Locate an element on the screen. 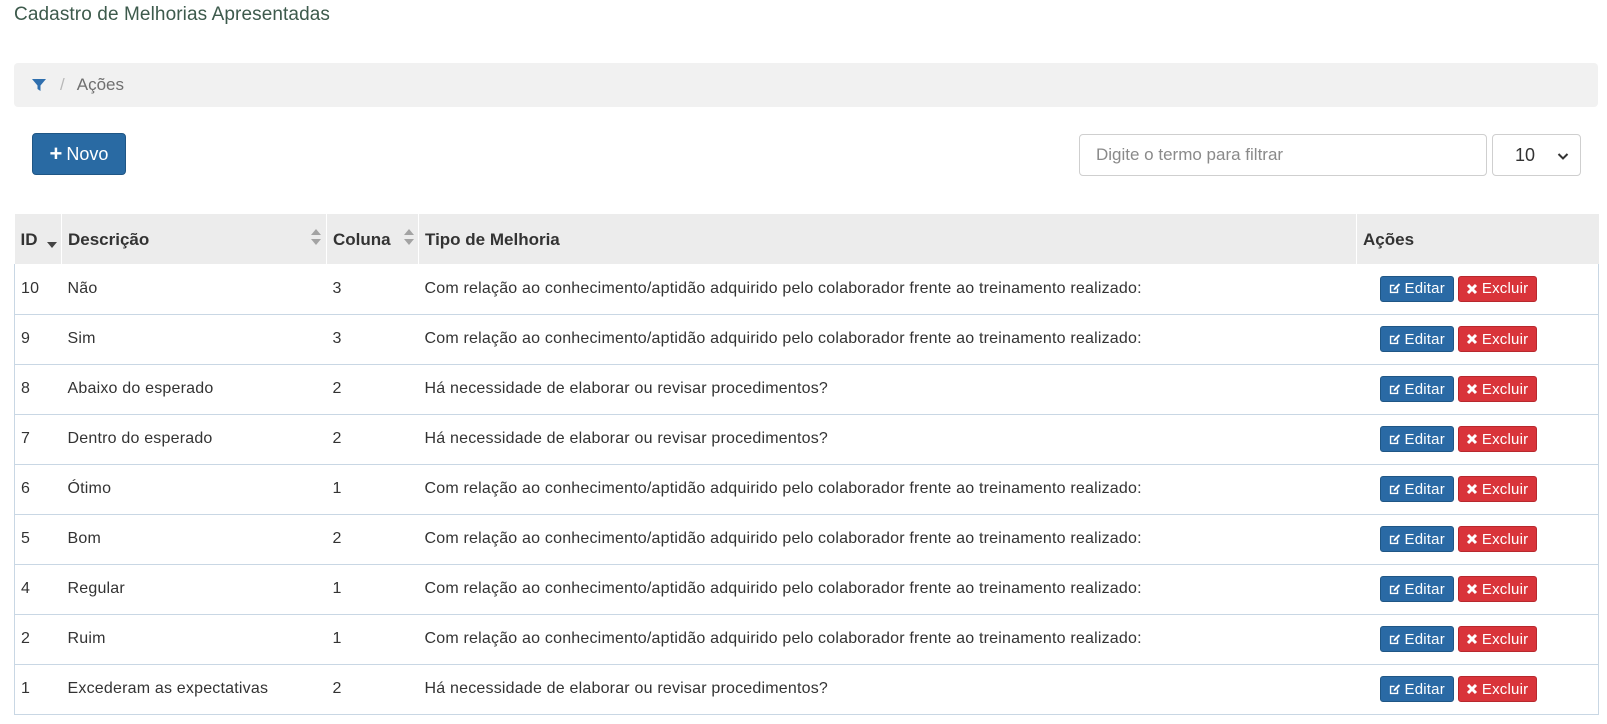 Image resolution: width=1607 pixels, height=724 pixels. plus-icon: + is located at coordinates (56, 153).